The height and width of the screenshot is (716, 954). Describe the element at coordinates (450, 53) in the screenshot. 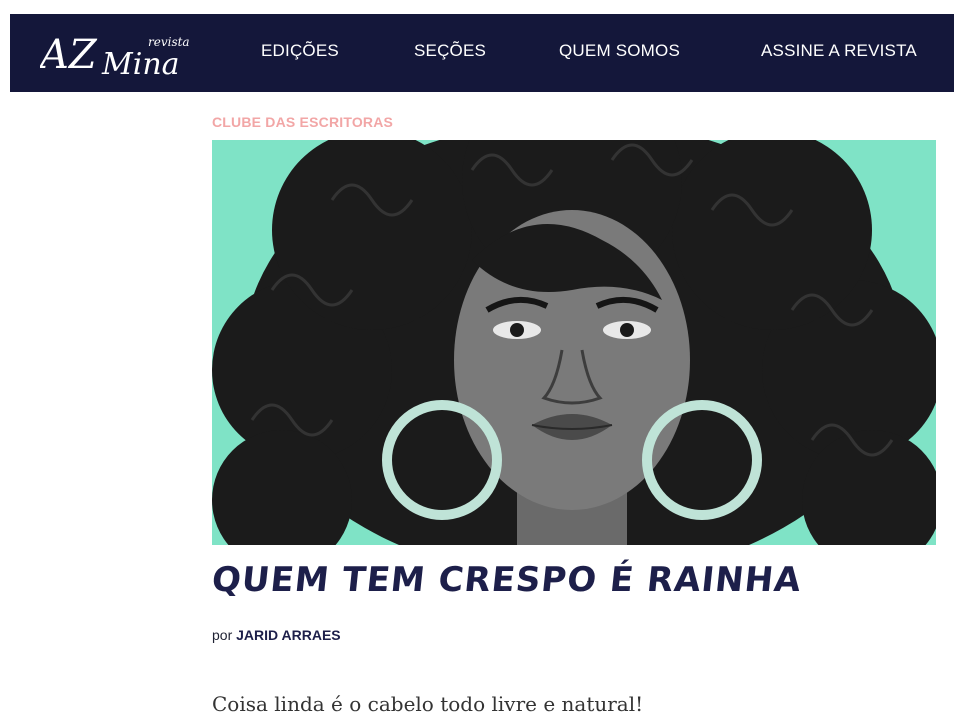

I see `nav-secoes: SEÇÕES` at that location.